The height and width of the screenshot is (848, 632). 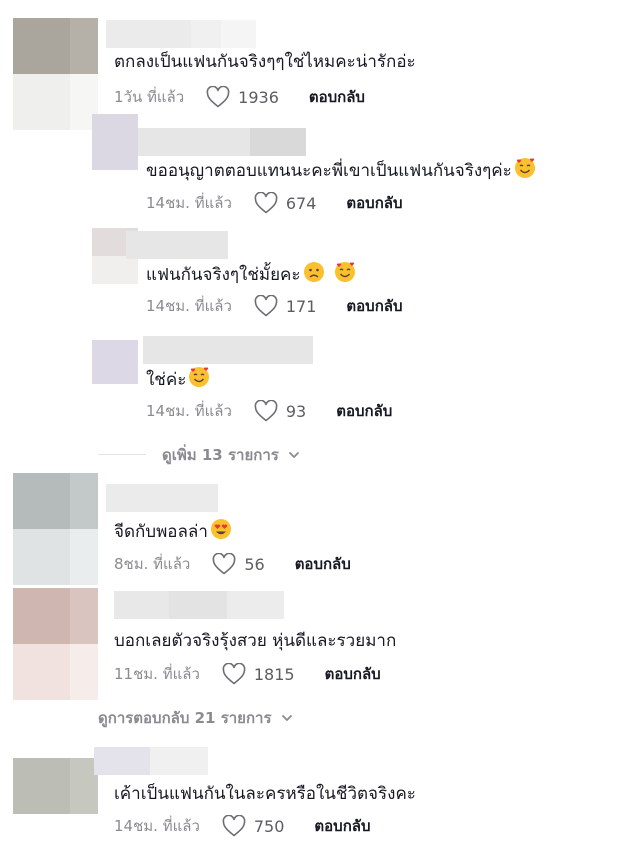 I want to click on comment-text: บอกเลยตัวจริงรุ้งสวย หุ่นดีและรวยมาก, so click(x=255, y=641).